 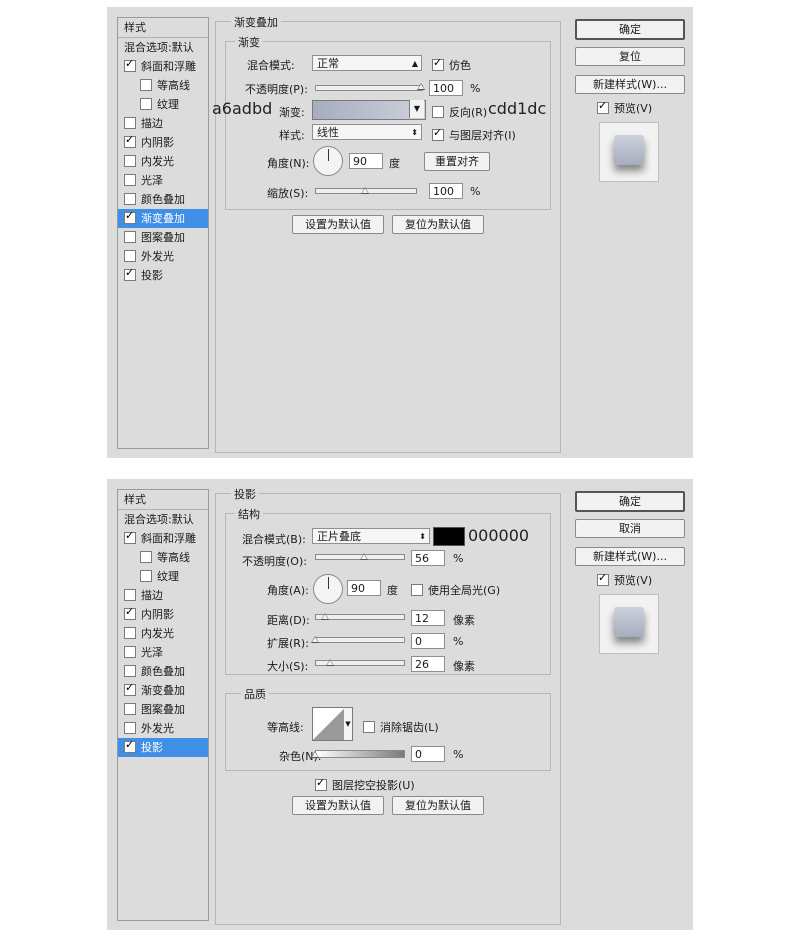 I want to click on angle-dial, so click(x=328, y=161).